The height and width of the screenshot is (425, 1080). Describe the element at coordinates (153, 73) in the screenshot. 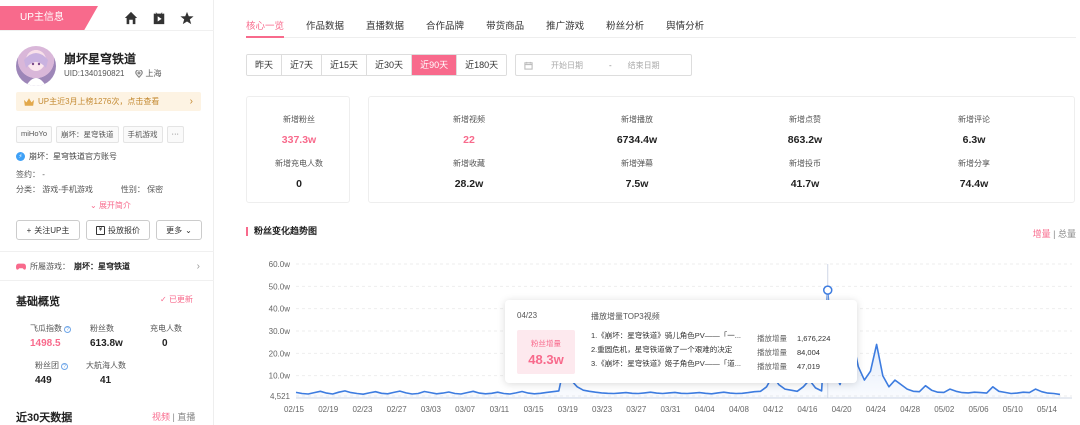

I see `location-text: 上海` at that location.